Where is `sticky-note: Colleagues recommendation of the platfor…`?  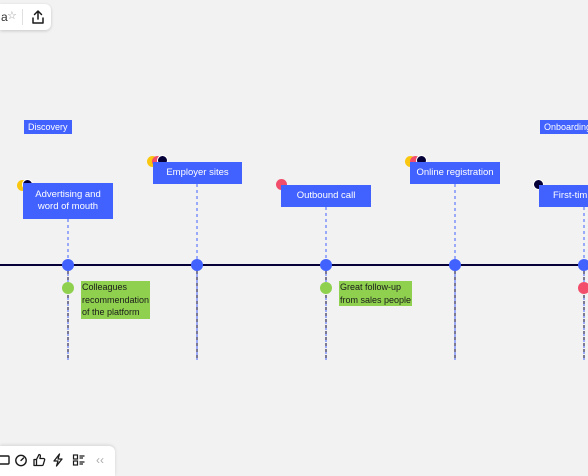 sticky-note: Colleagues recommendation of the platfor… is located at coordinates (116, 300).